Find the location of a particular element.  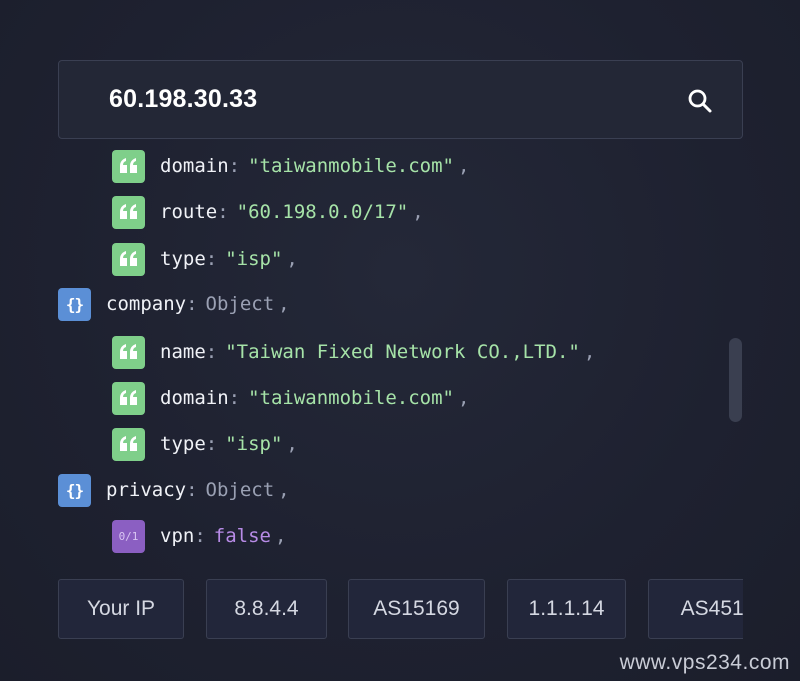

json-row-name: name: "Taiwan Fixed Network CO.,LTD.", is located at coordinates (353, 352).